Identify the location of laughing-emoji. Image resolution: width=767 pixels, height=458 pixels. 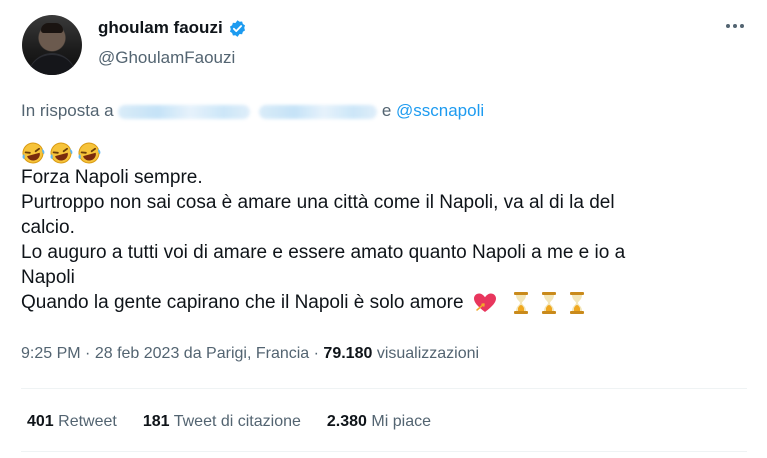
(61, 153).